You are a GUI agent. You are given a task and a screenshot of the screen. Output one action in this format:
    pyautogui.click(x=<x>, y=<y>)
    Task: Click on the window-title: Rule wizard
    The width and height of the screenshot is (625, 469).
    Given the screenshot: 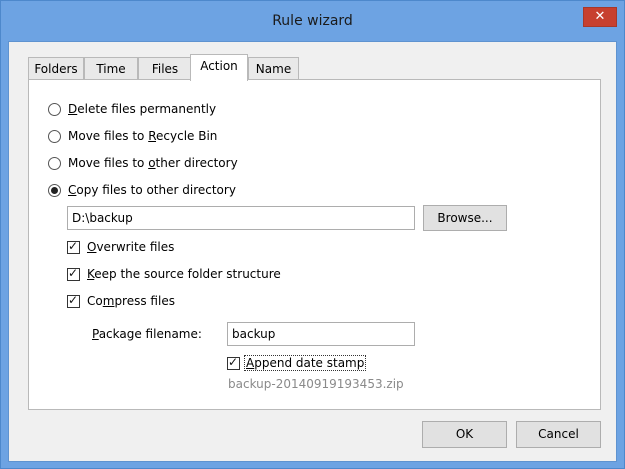 What is the action you would take?
    pyautogui.click(x=312, y=21)
    